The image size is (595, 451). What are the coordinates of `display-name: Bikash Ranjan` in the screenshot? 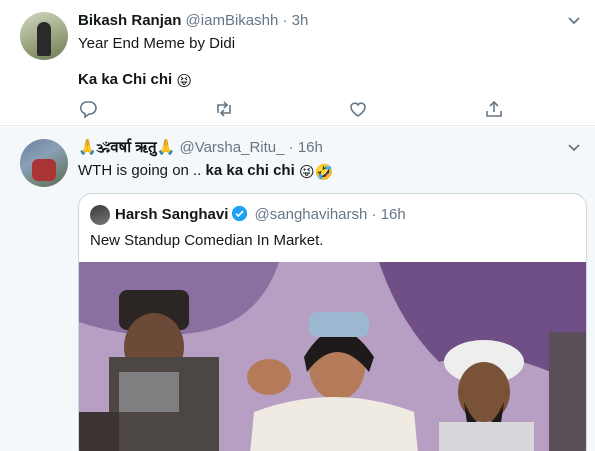 It's located at (129, 20).